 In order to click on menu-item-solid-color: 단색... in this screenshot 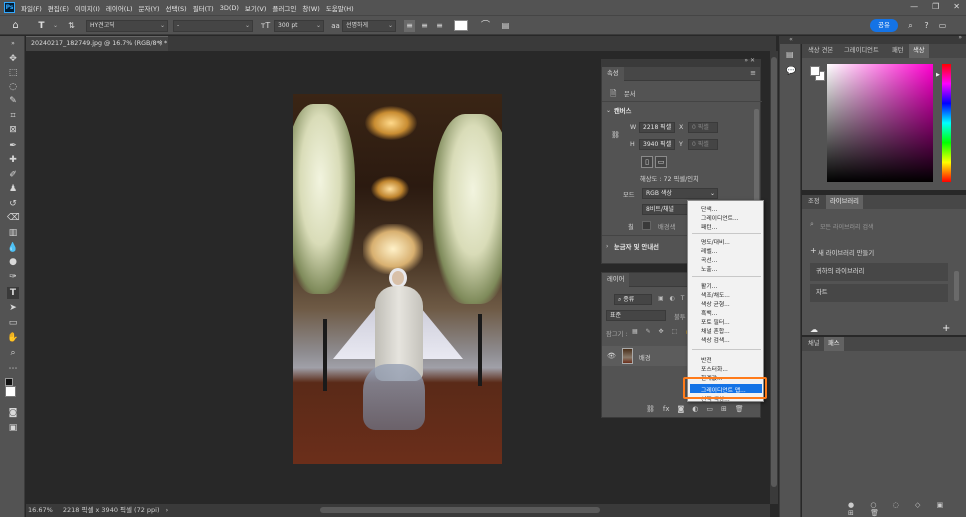, I will do `click(709, 208)`.